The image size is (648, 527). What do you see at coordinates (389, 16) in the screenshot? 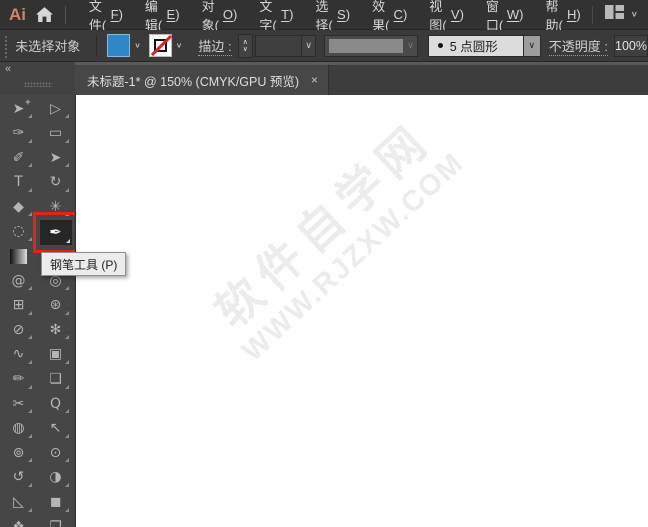
I see `menu-item-effect: 效果(C)` at bounding box center [389, 16].